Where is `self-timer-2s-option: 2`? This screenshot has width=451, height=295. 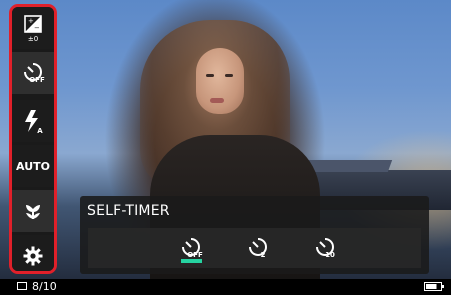
self-timer-2s-option: 2 is located at coordinates (258, 248).